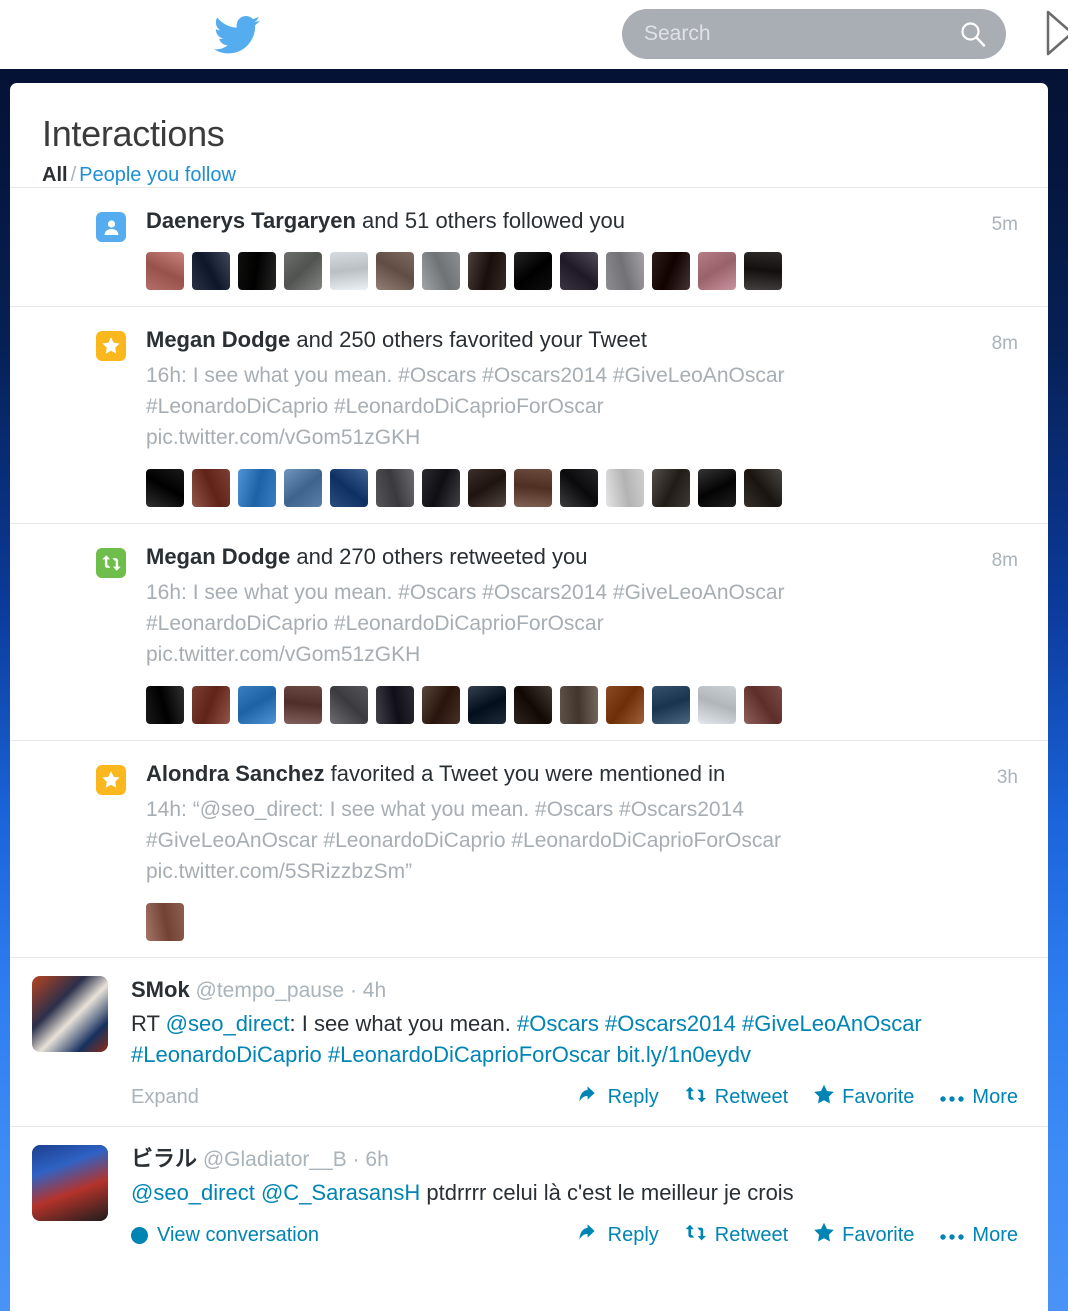  Describe the element at coordinates (160, 989) in the screenshot. I see `tweet-author-name: SMok` at that location.